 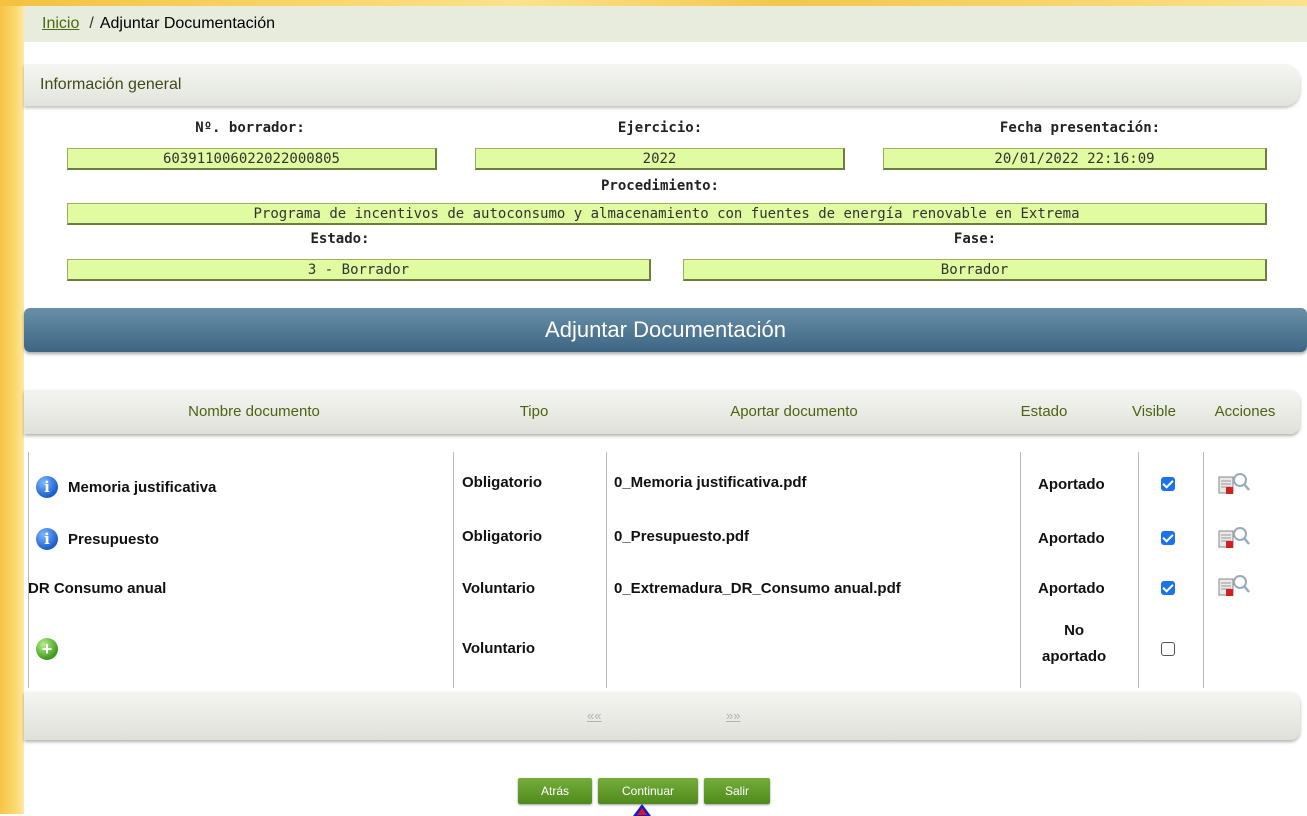 I want to click on breadcrumb-home-link: Inicio, so click(x=60, y=24).